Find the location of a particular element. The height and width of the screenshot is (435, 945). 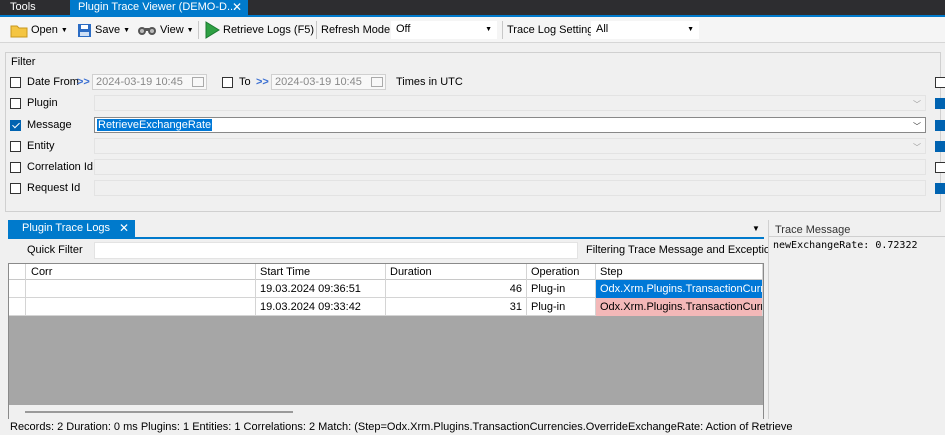

date-to-label: To is located at coordinates (245, 82).